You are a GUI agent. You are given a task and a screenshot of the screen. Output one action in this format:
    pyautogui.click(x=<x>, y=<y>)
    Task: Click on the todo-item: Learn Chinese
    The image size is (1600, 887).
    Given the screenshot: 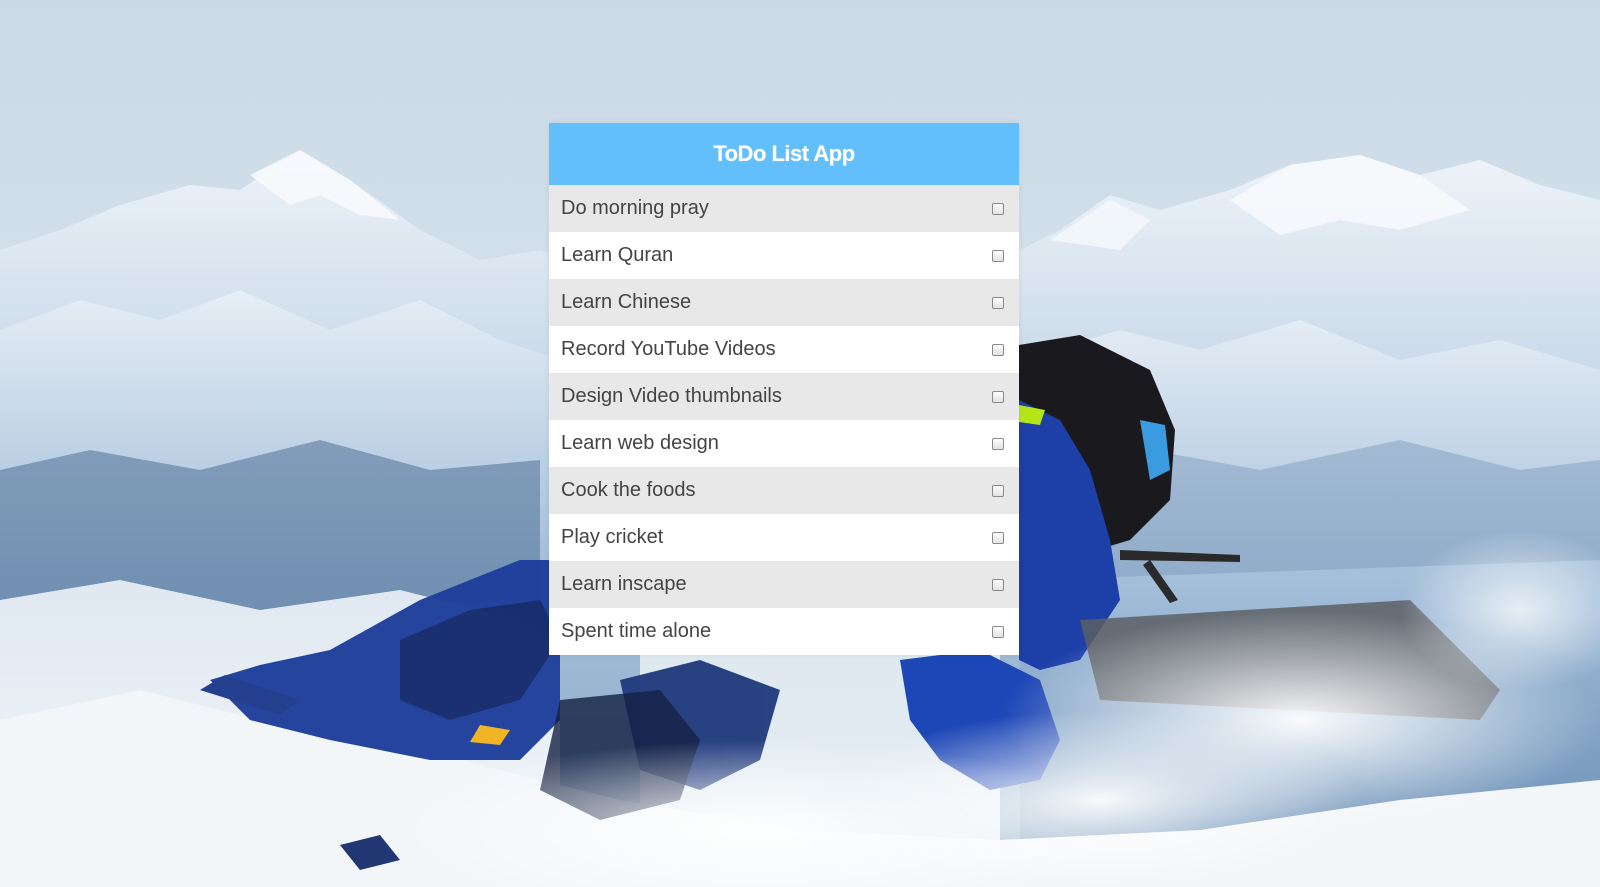 What is the action you would take?
    pyautogui.click(x=784, y=302)
    